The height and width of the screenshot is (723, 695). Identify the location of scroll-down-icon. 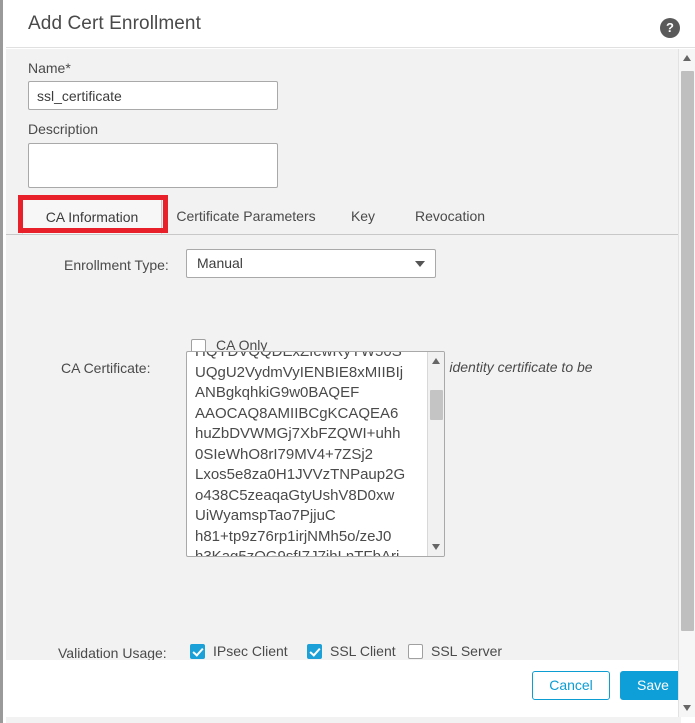
(436, 547).